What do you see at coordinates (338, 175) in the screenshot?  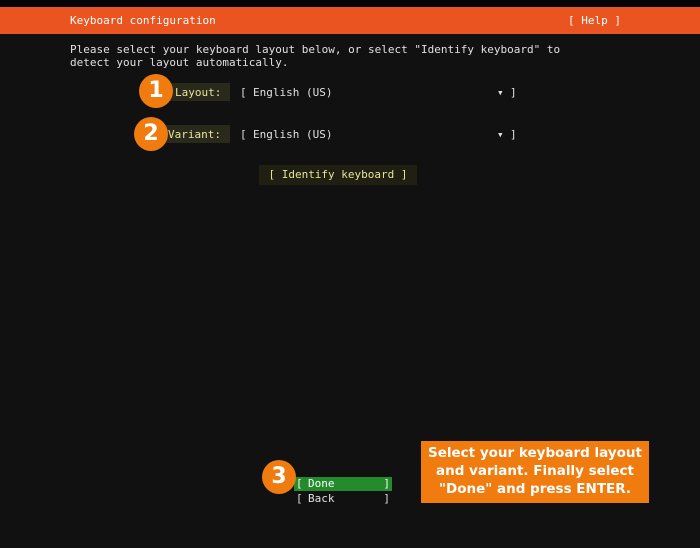 I see `identify-keyboard-button: [ Identify keyboard ]` at bounding box center [338, 175].